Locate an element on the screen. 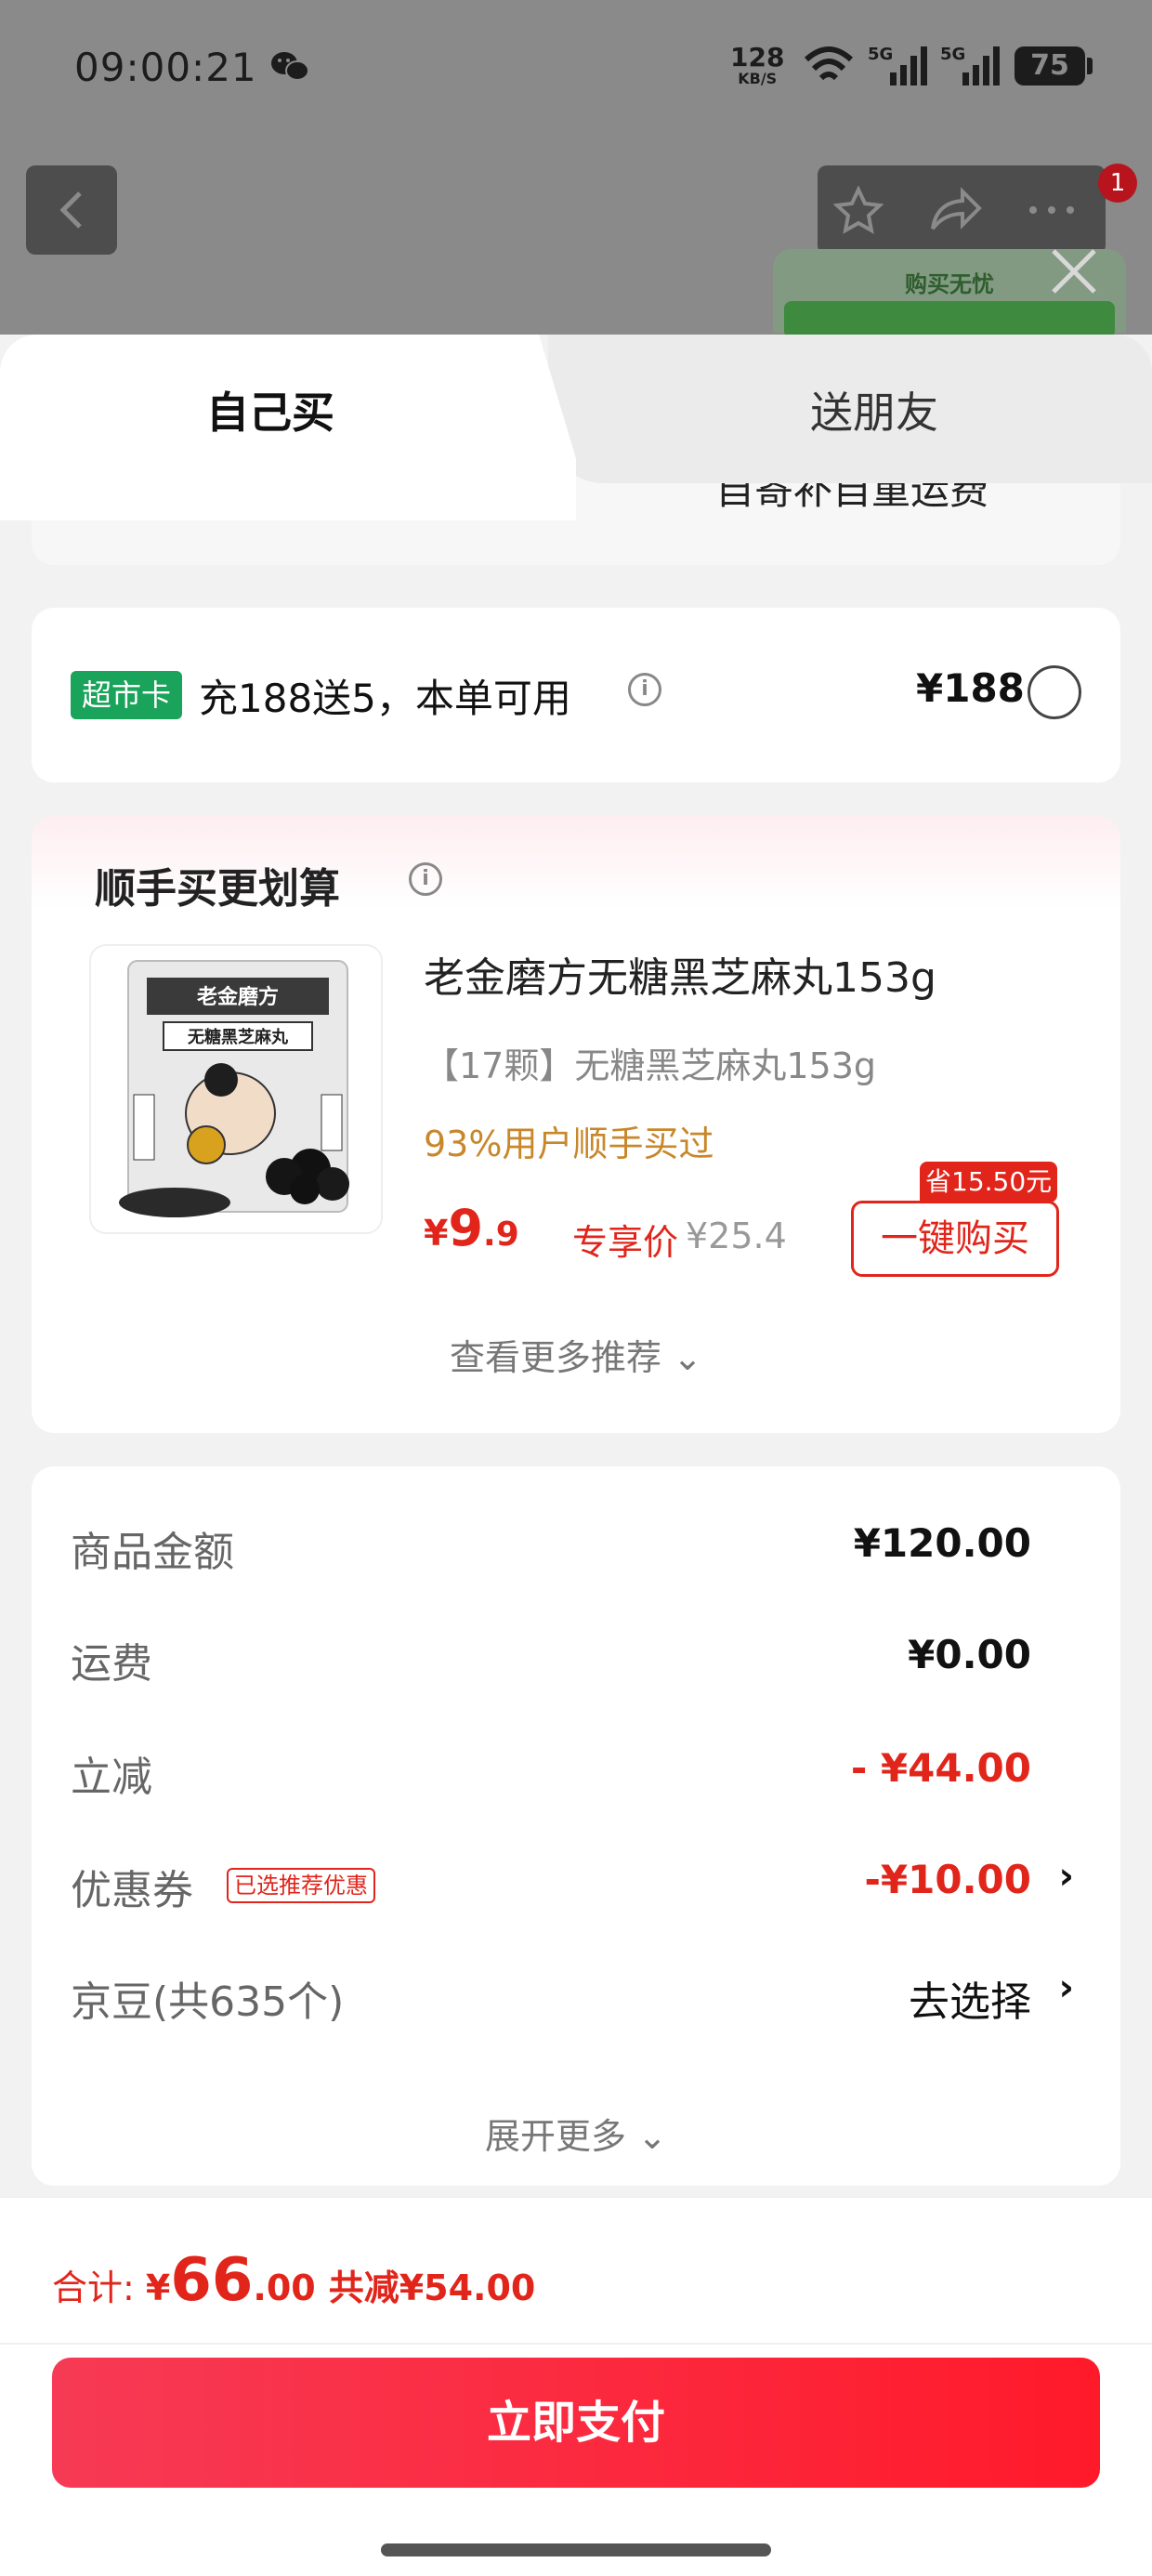 Image resolution: width=1152 pixels, height=2576 pixels. goods-amount-label: 商品金额 is located at coordinates (152, 1552).